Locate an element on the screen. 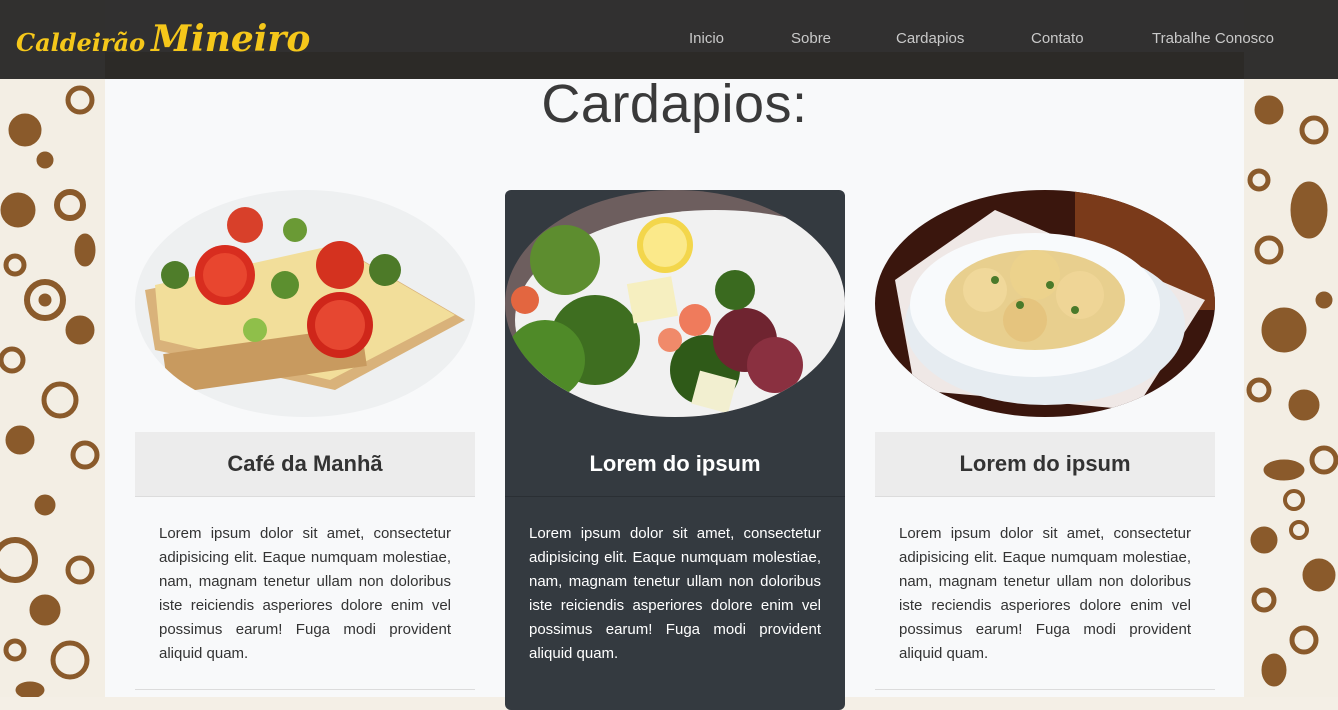 This screenshot has height=710, width=1338. food-pattern-right-graphic is located at coordinates (1292, 391).